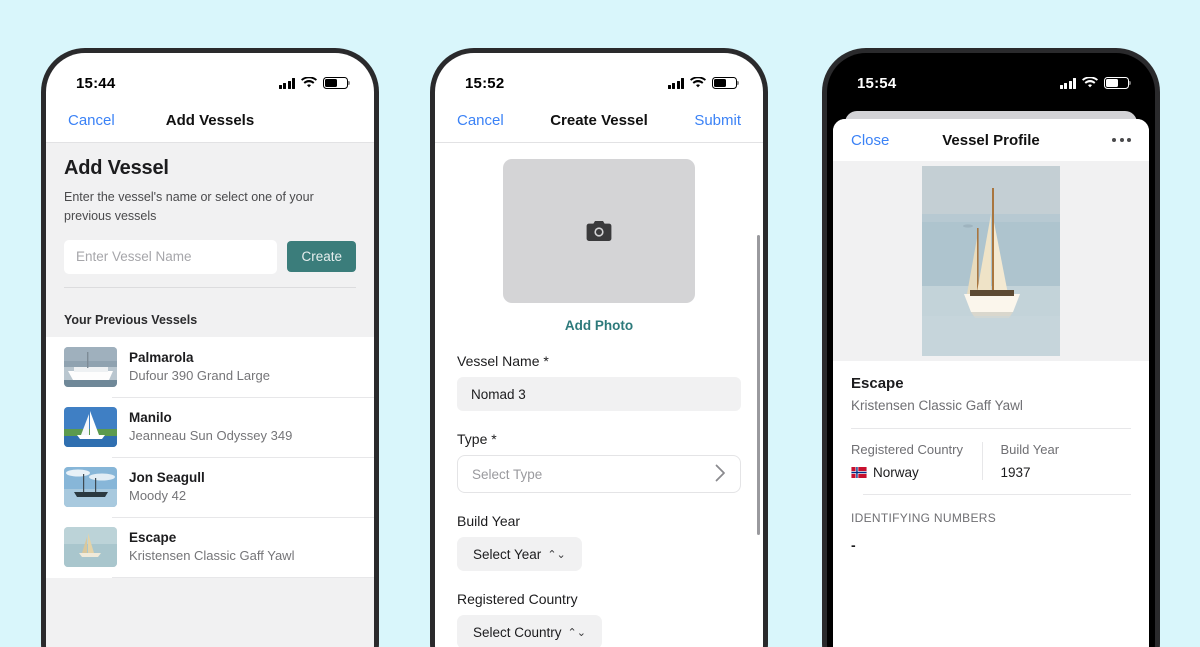  What do you see at coordinates (210, 76) in the screenshot?
I see `phone1-status-bar: 15:44` at bounding box center [210, 76].